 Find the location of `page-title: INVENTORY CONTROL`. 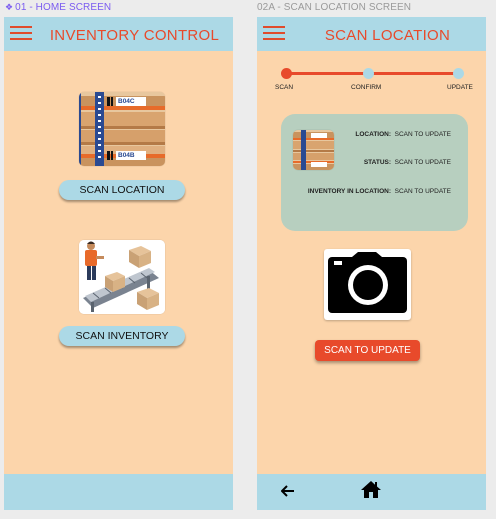

page-title: INVENTORY CONTROL is located at coordinates (134, 35).